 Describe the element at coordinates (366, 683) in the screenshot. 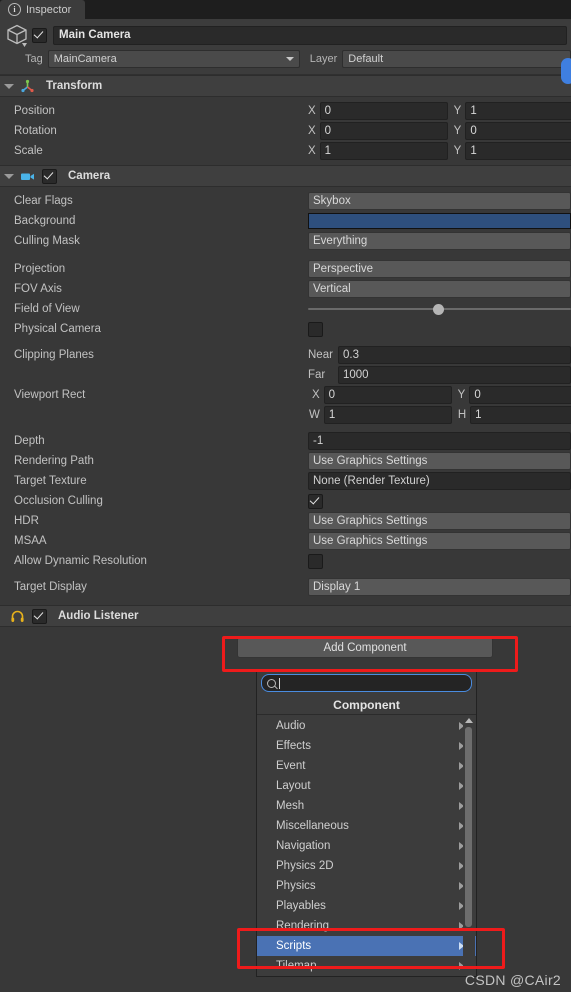

I see `component-search-input` at that location.